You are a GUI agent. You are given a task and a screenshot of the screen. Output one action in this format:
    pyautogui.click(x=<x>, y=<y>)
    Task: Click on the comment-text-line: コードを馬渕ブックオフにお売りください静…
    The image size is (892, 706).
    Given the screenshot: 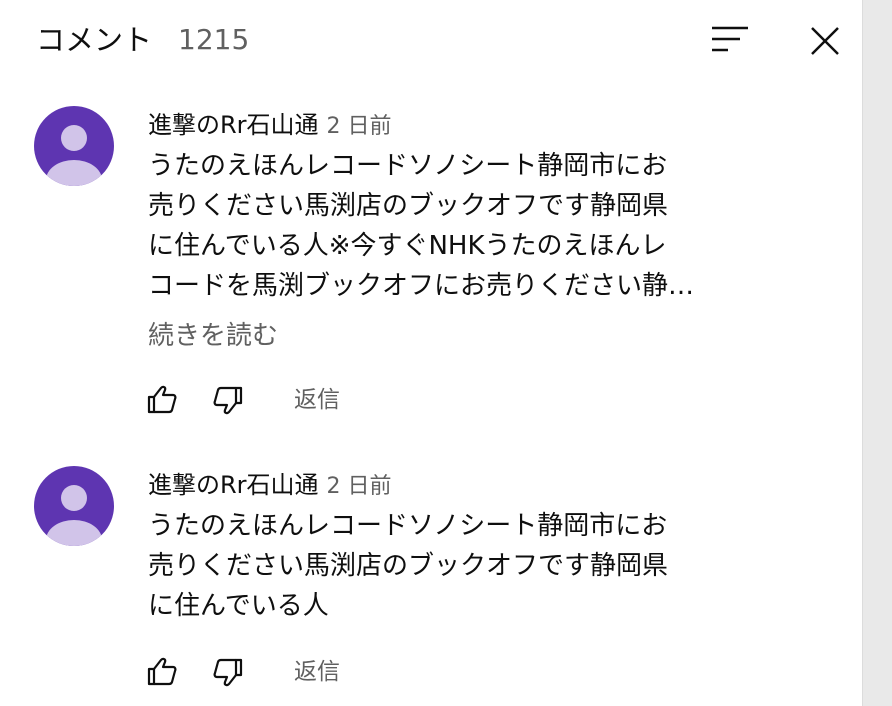 What is the action you would take?
    pyautogui.click(x=421, y=286)
    